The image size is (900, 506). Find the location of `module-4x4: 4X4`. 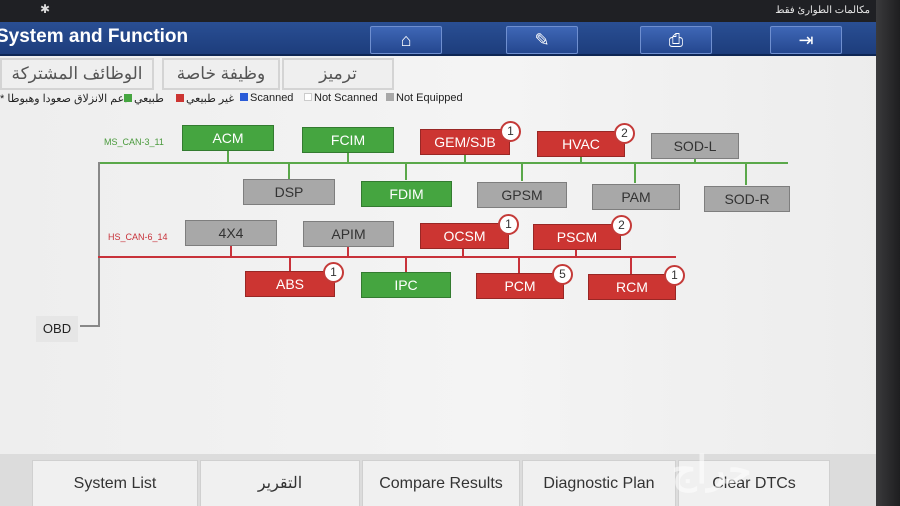

module-4x4: 4X4 is located at coordinates (231, 233).